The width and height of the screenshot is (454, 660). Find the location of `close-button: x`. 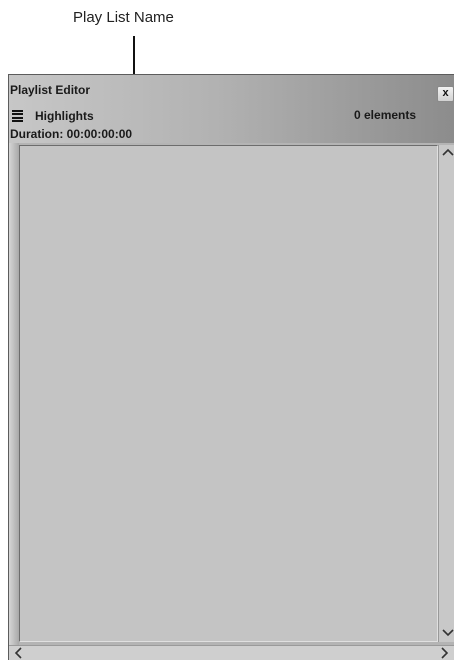

close-button: x is located at coordinates (445, 94).